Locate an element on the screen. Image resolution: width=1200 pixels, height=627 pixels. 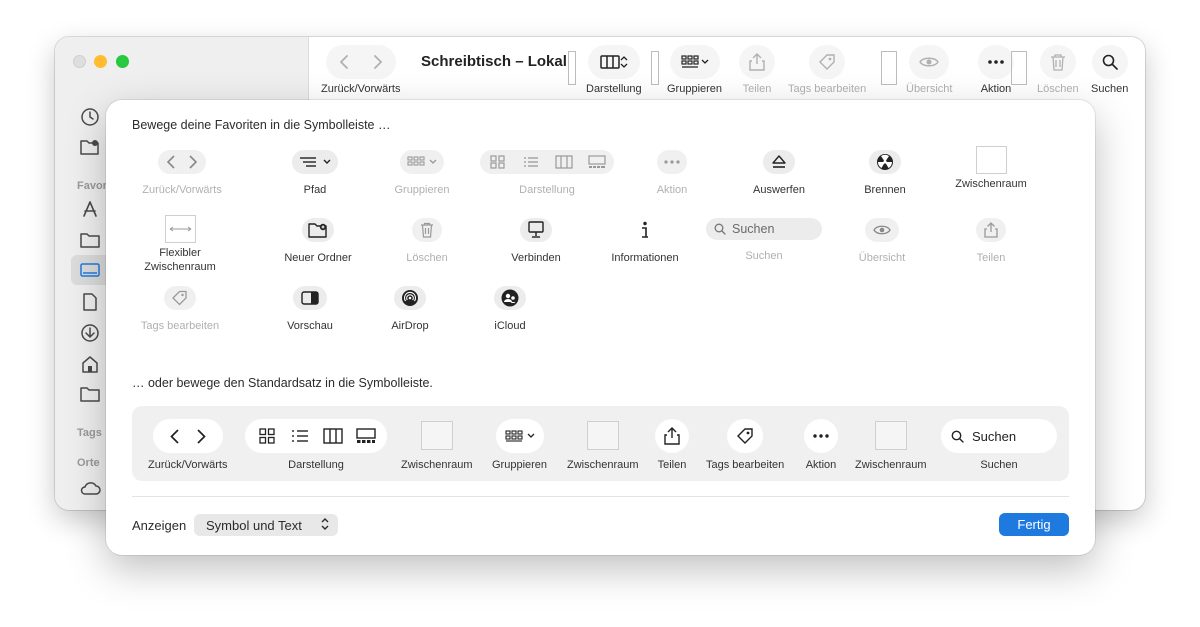
group-control: Gruppieren is located at coordinates (694, 70).